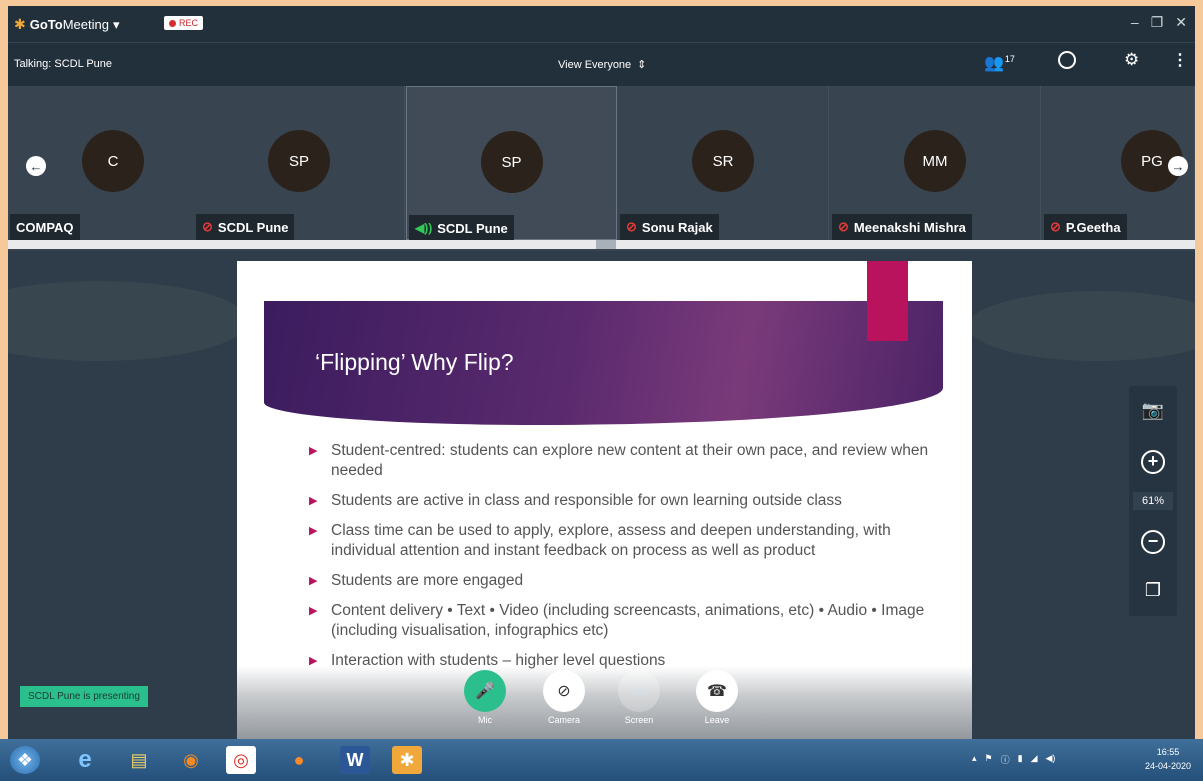 This screenshot has width=1203, height=781. I want to click on mic-label: Mic, so click(485, 720).